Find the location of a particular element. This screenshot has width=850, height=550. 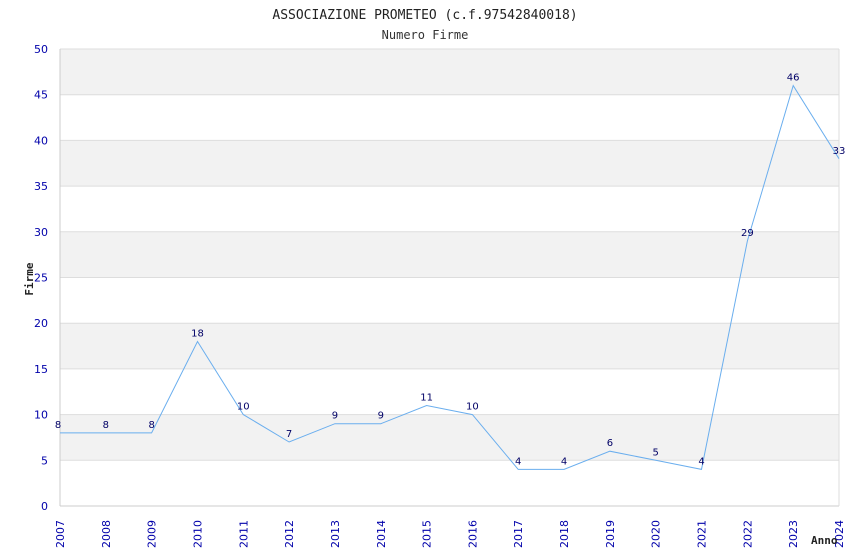

x-tick-label: 2017 is located at coordinates (518, 534).